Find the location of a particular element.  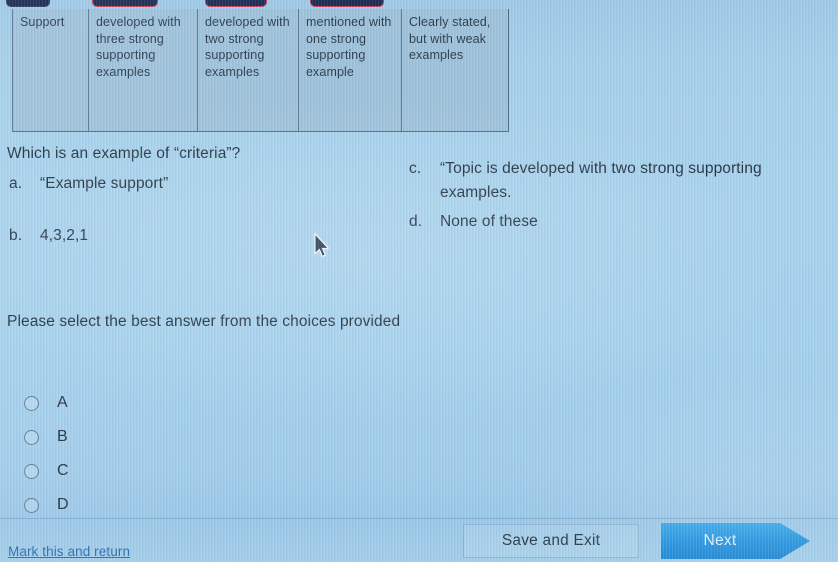

question-choice-b: b. 4,3,2,1 is located at coordinates (48, 236).